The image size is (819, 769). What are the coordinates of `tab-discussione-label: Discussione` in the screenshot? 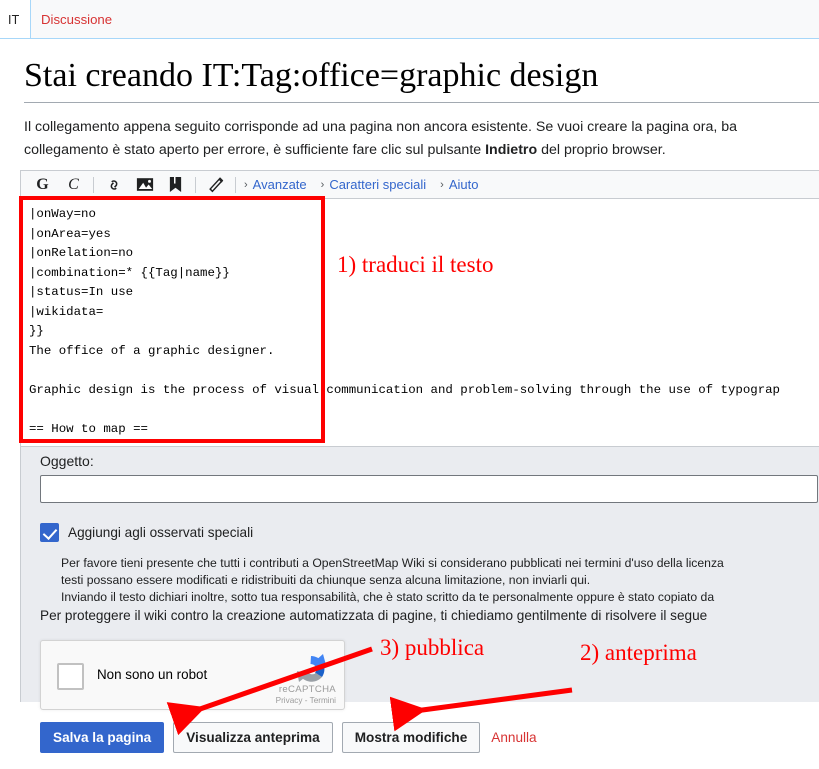 It's located at (77, 19).